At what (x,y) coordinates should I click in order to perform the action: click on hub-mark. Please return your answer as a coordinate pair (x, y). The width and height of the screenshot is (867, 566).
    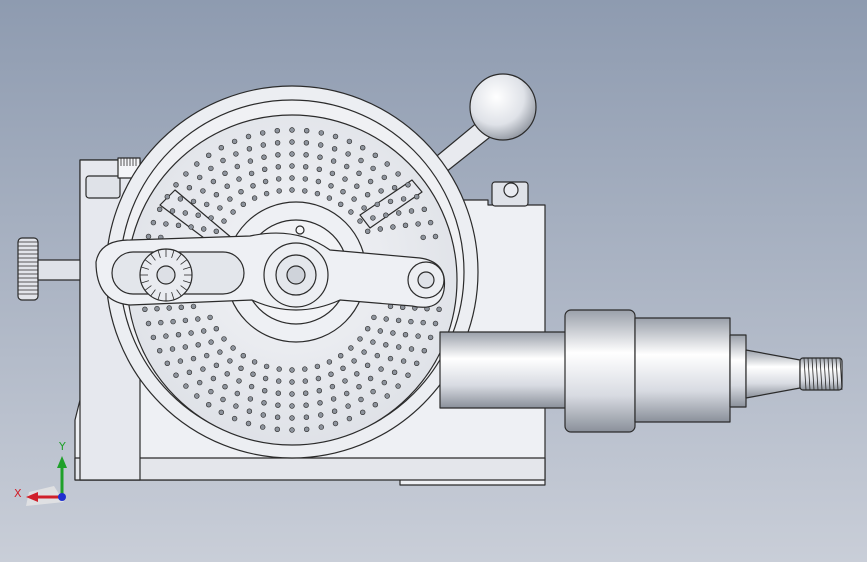
    Looking at the image, I should click on (300, 230).